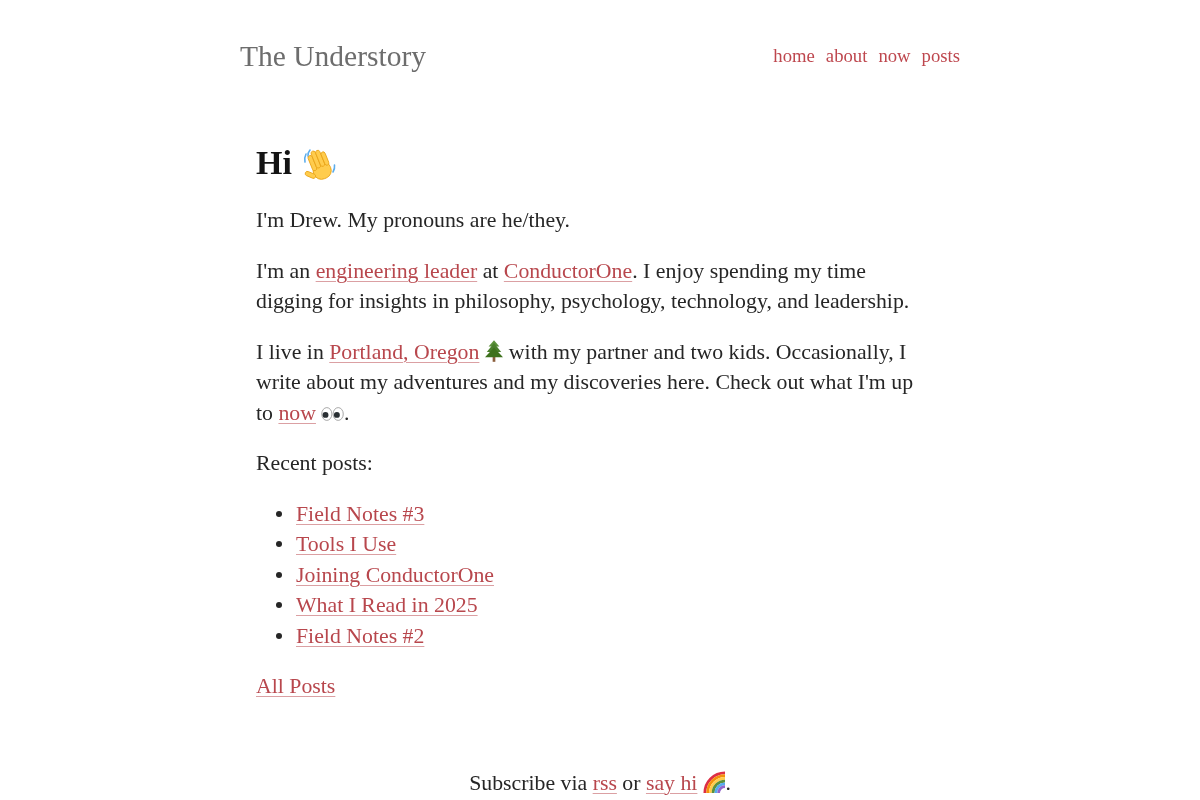 This screenshot has height=800, width=1200. I want to click on all-posts-link: All Posts, so click(296, 686).